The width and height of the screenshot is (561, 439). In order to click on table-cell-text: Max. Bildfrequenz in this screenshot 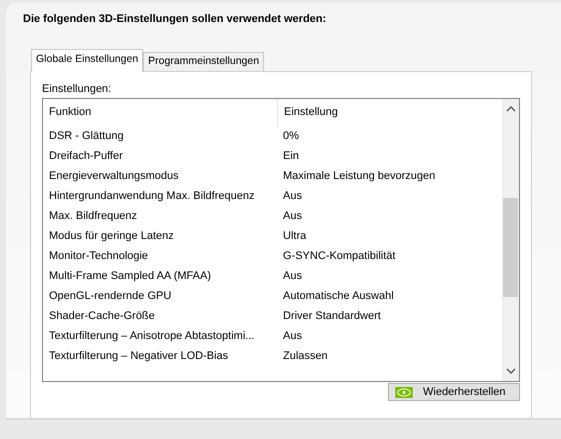, I will do `click(93, 216)`.